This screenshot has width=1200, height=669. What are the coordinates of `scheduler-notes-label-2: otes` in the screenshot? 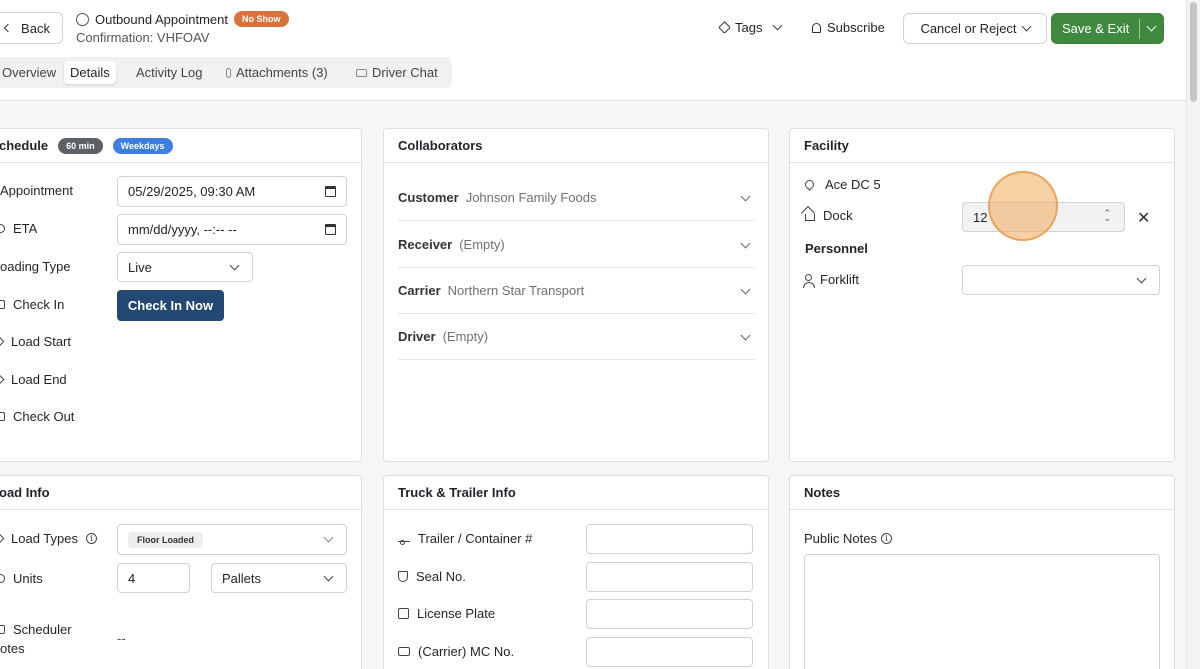 It's located at (12, 648).